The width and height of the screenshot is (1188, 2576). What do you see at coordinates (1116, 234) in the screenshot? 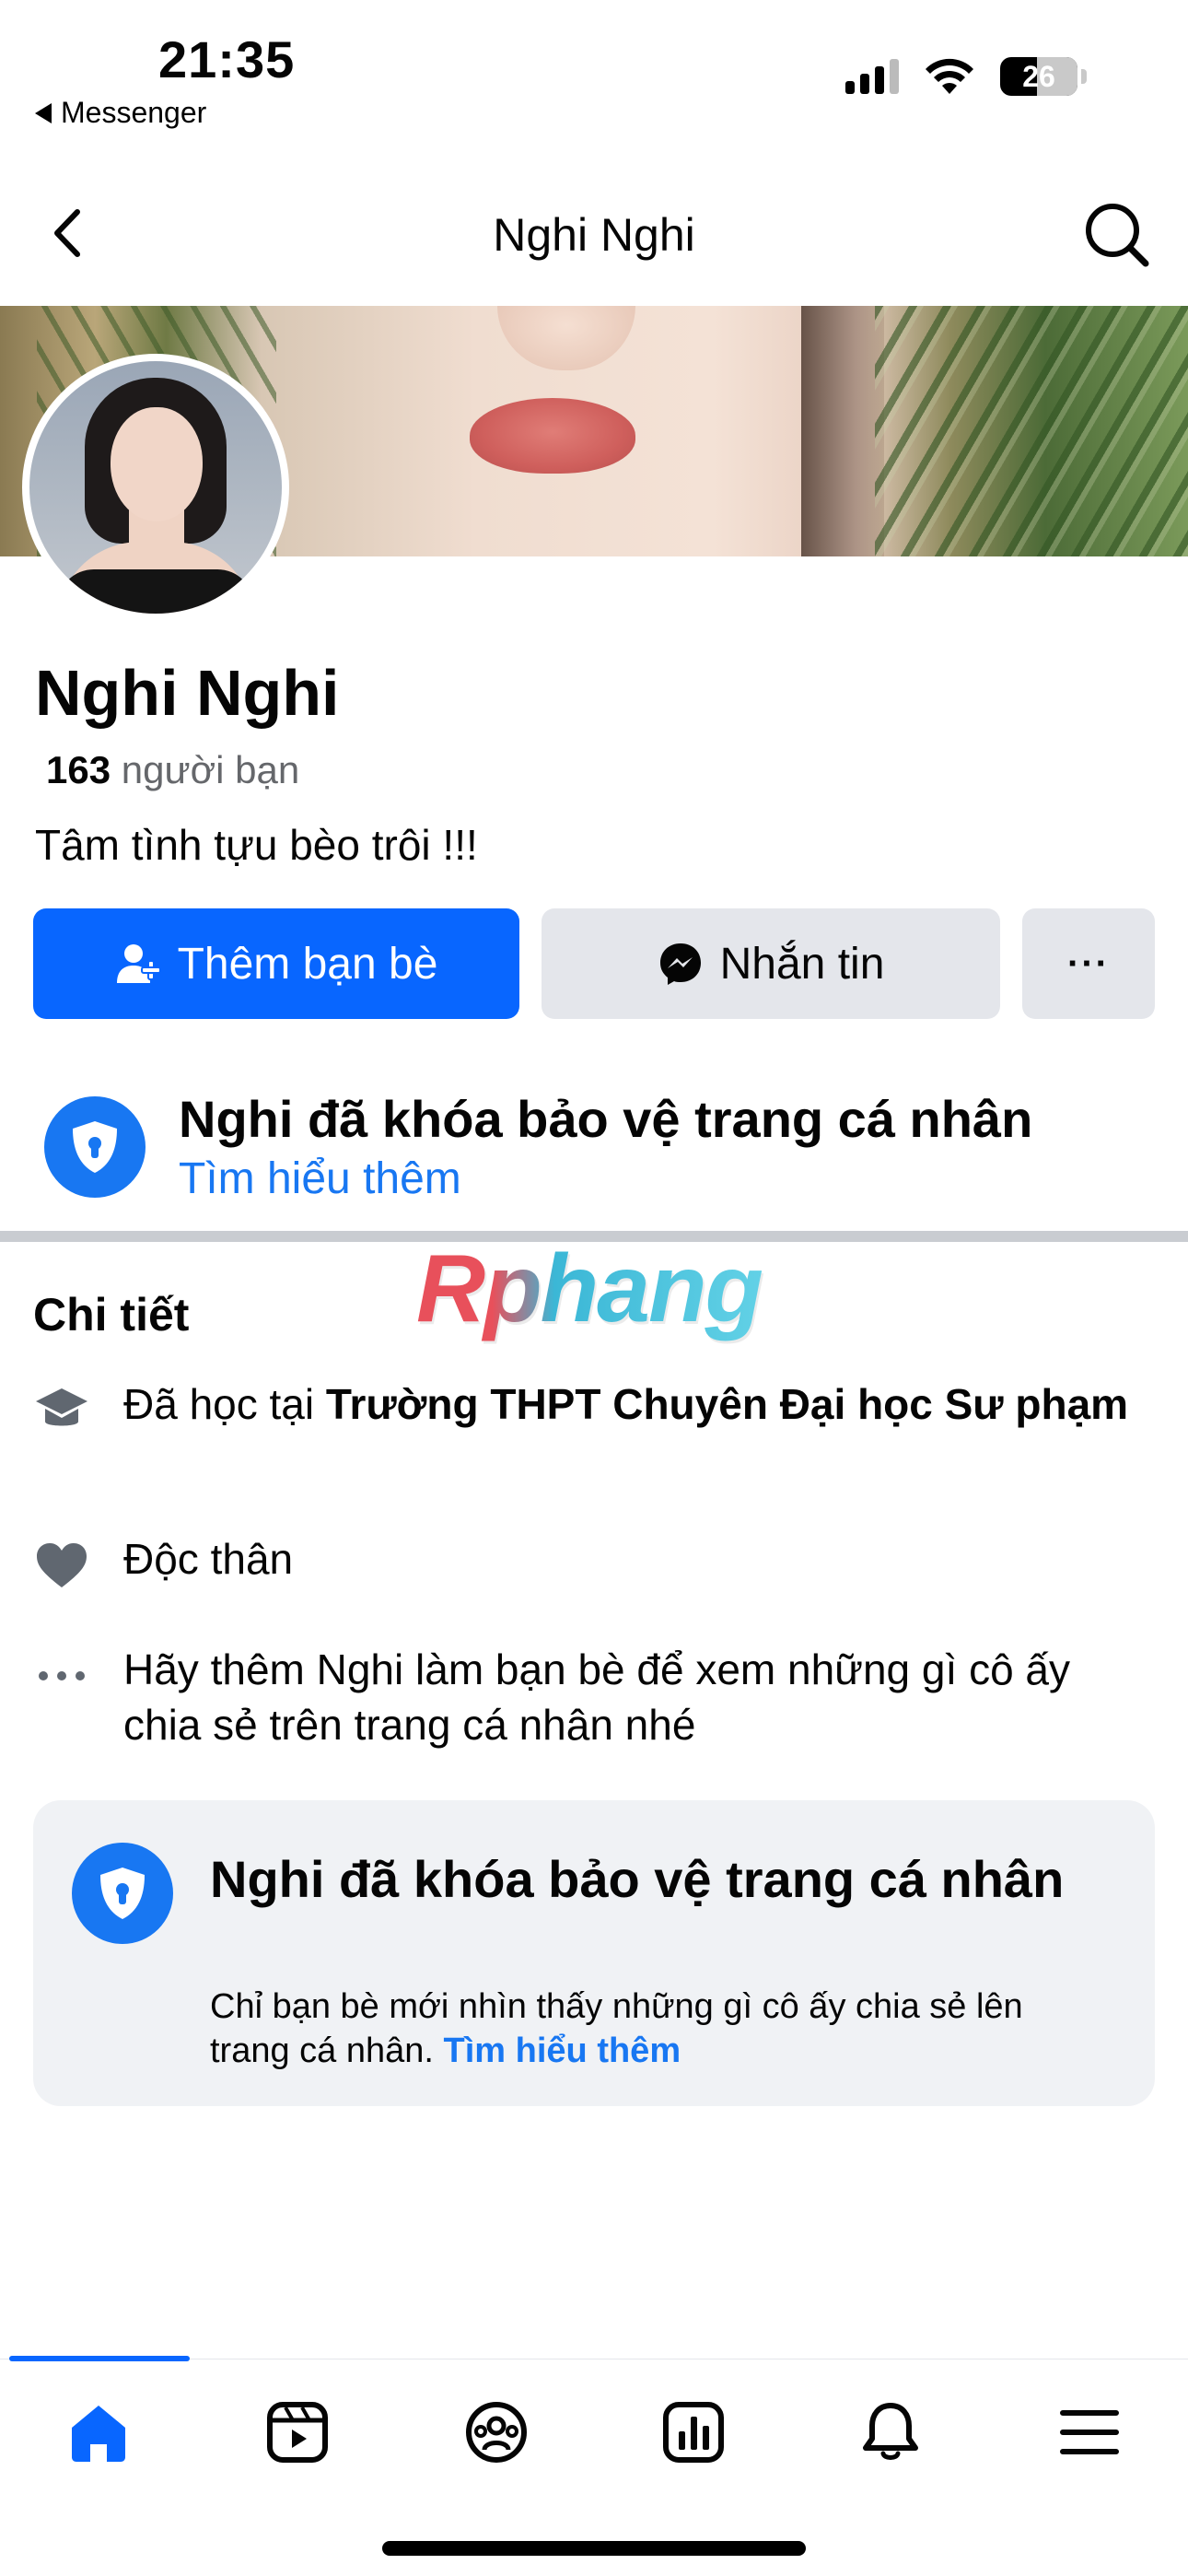
I see `search-icon` at bounding box center [1116, 234].